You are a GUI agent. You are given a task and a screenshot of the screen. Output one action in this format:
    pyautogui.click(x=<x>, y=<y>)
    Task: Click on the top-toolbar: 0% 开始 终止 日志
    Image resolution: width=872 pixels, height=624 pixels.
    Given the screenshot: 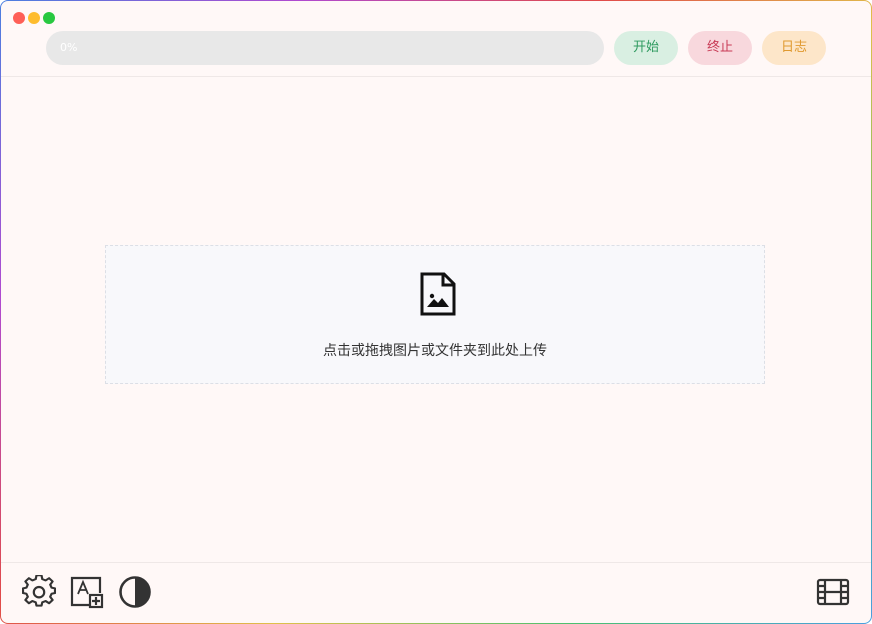 What is the action you would take?
    pyautogui.click(x=436, y=39)
    